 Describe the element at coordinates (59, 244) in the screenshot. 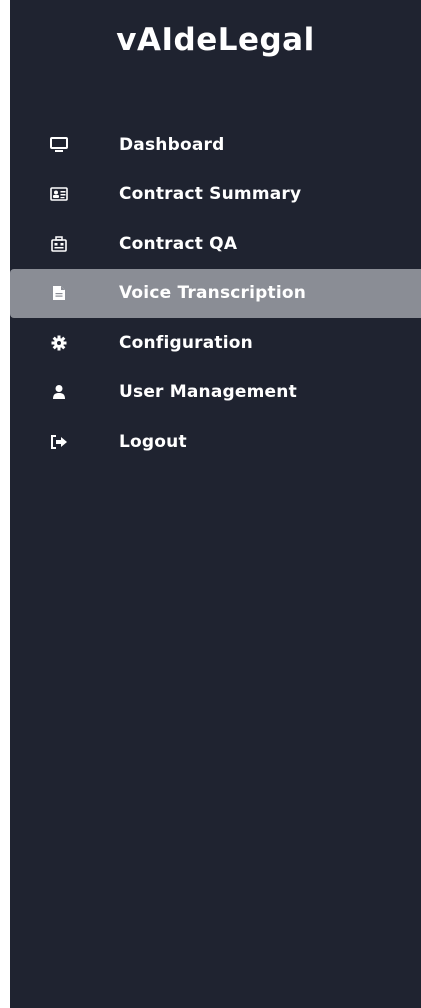

I see `briefcase-icon` at that location.